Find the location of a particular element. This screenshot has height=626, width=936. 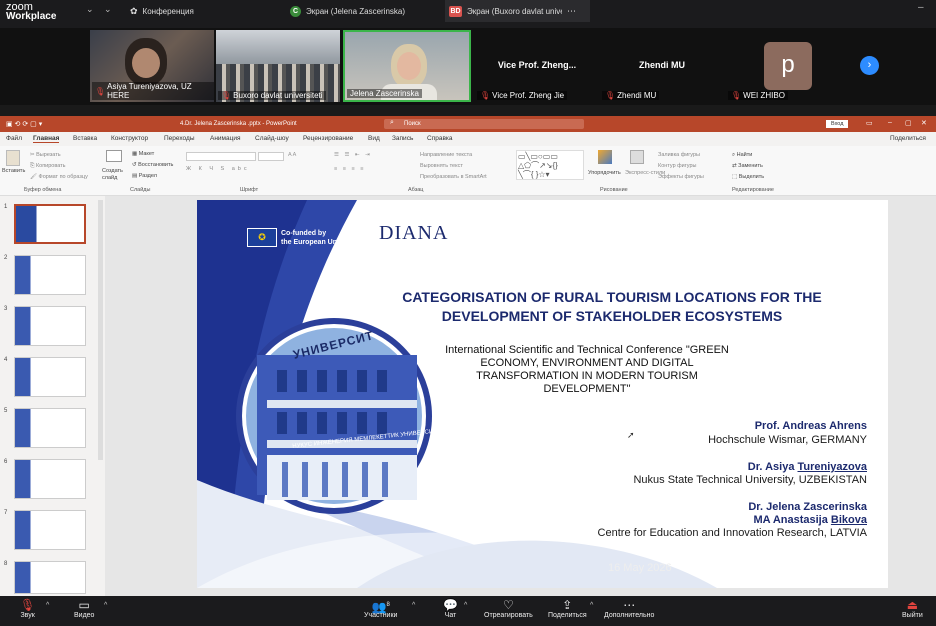

tab-transitions: Переходы is located at coordinates (179, 138).